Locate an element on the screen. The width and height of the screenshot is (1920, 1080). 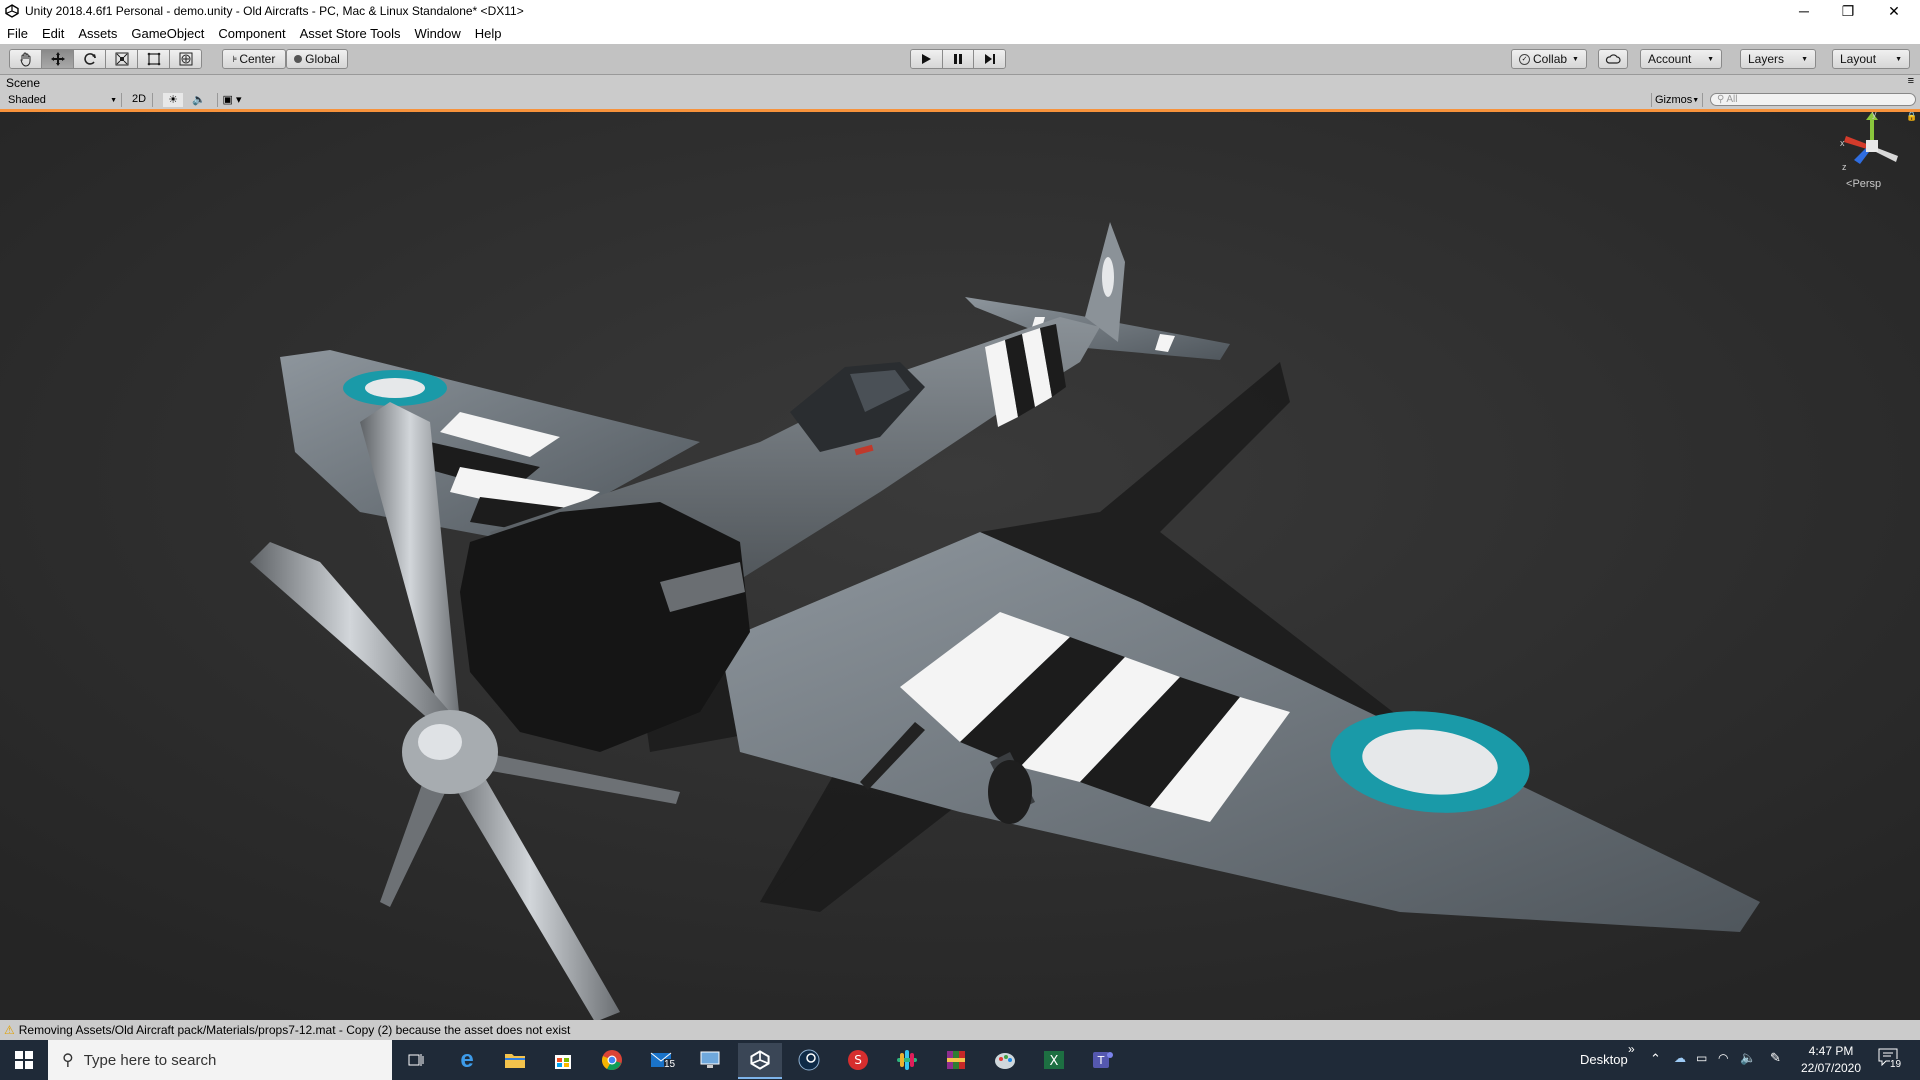
gizmos-dropdown: Gizmos ▼ is located at coordinates (1677, 100).